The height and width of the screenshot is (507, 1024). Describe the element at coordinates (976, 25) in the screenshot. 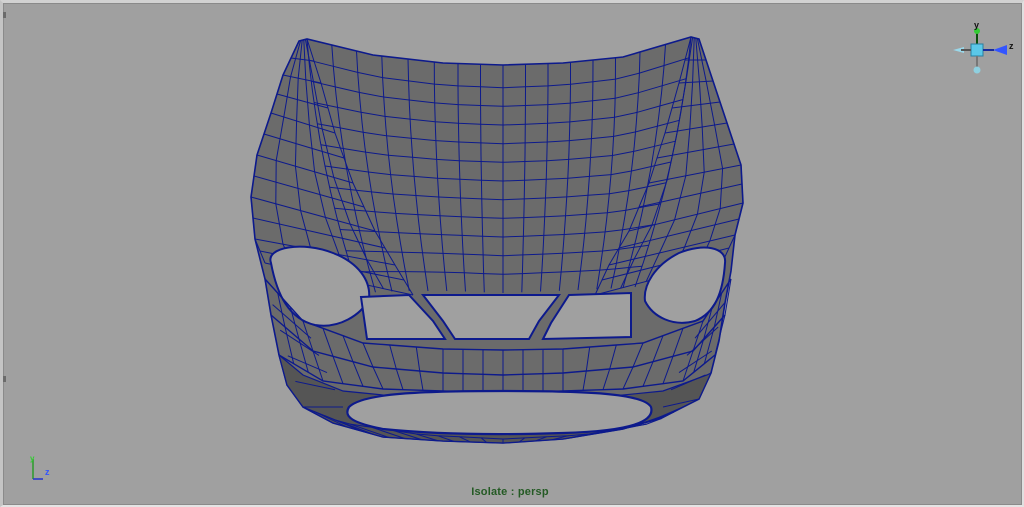

I see `view-cube-y-label: y` at that location.